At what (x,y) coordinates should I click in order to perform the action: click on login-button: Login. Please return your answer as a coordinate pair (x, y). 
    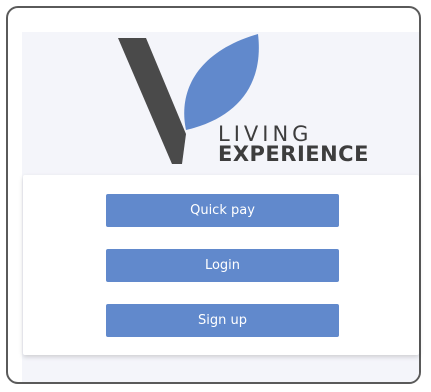
    Looking at the image, I should click on (222, 265).